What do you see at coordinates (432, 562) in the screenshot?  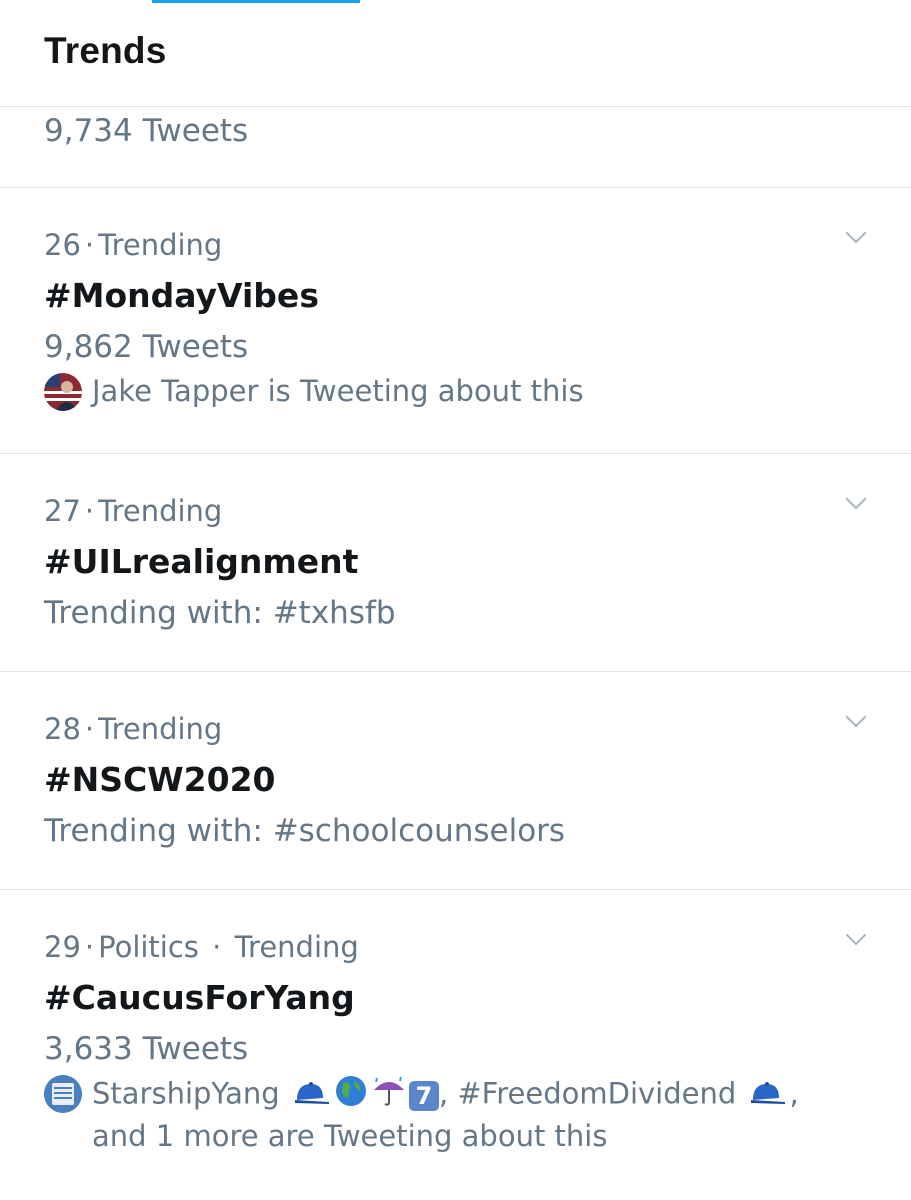 I see `trend-hashtag: #UILrealignment` at bounding box center [432, 562].